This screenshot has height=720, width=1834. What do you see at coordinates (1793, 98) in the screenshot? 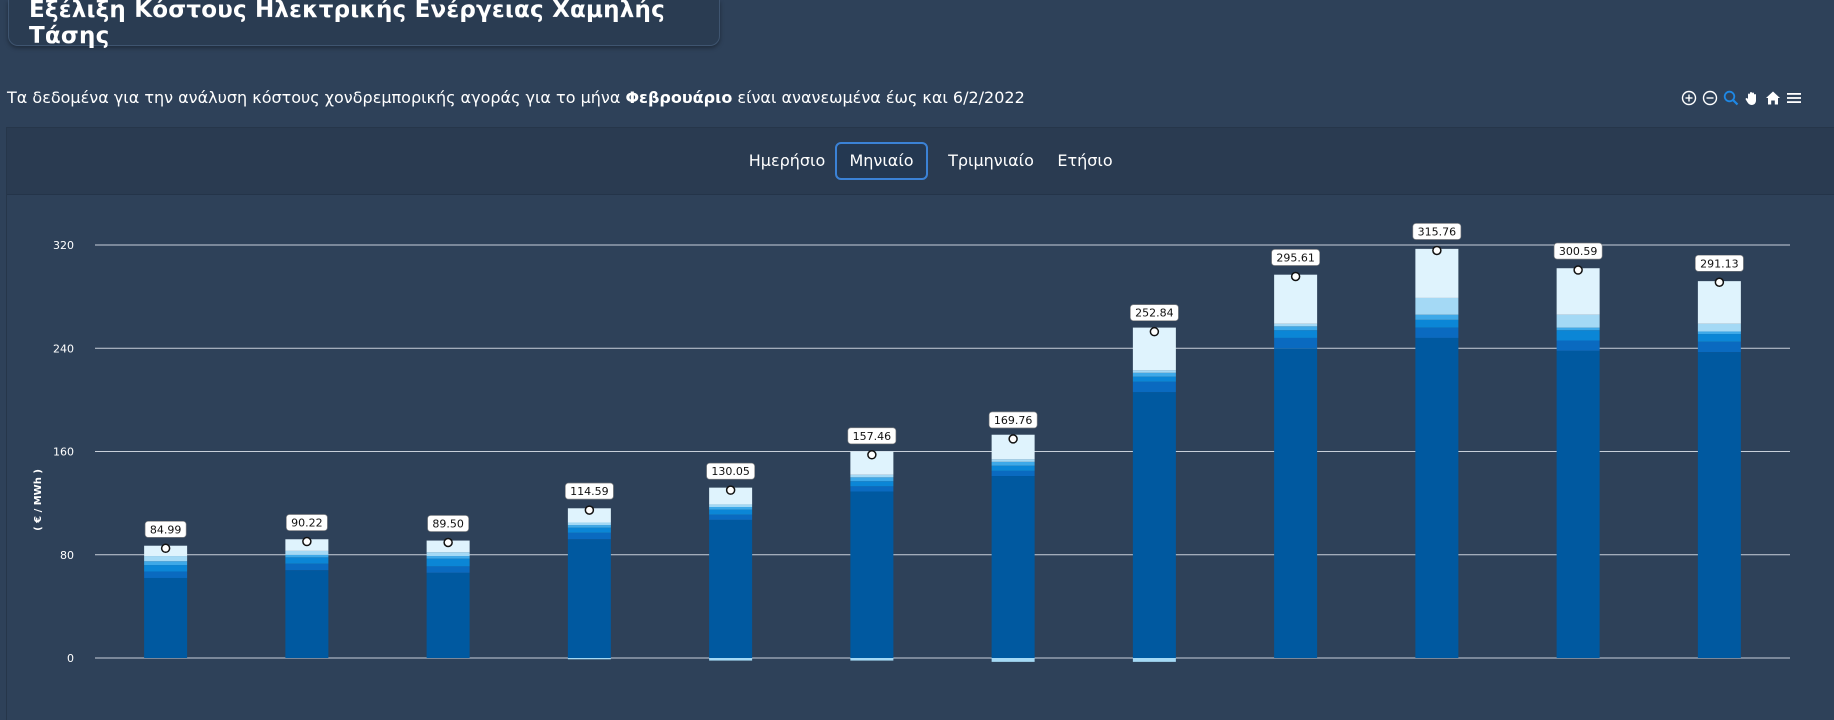
I see `menu-icon` at bounding box center [1793, 98].